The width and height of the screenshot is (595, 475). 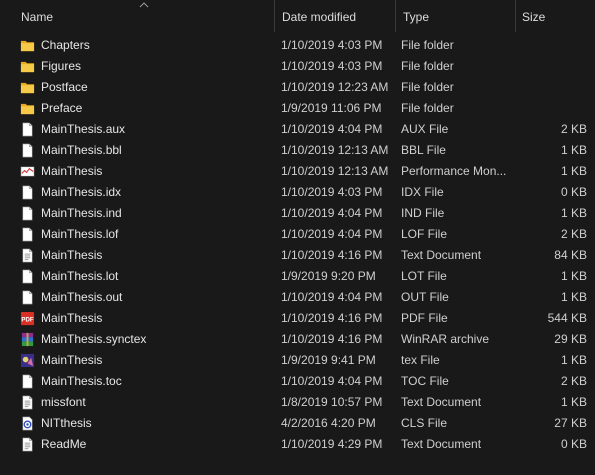 I want to click on file-row: MainThesis 1/9/2019 9:41 PM tex File 1 KB, so click(x=297, y=360).